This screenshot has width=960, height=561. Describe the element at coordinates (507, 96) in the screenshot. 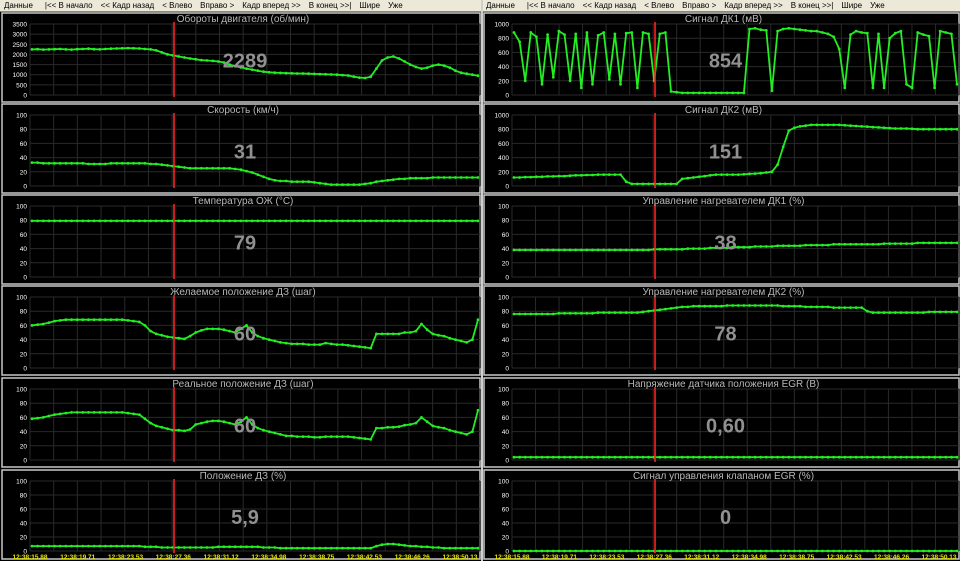

I see `y-tick-label: 0` at that location.